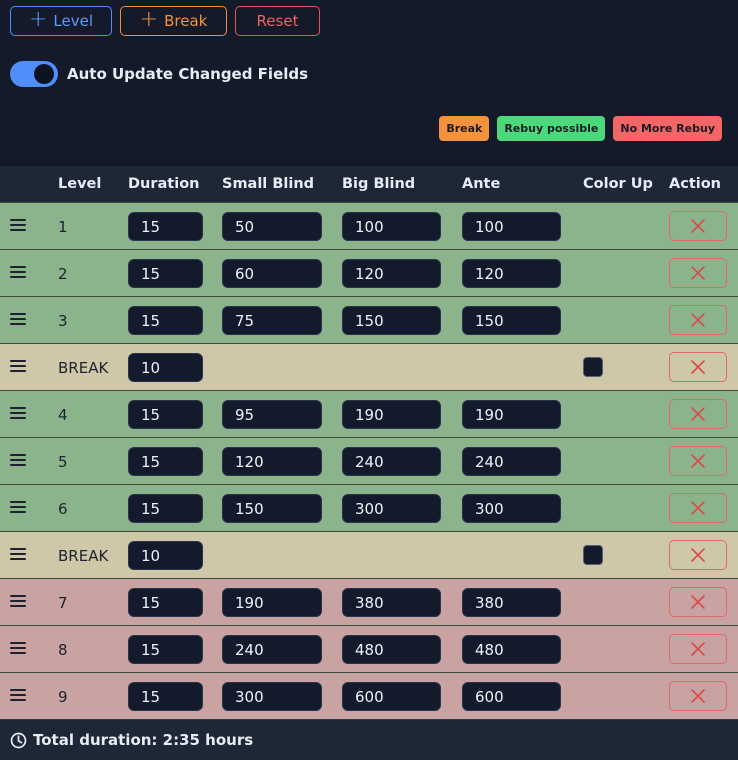  Describe the element at coordinates (391, 508) in the screenshot. I see `big-blind-input: 300` at that location.